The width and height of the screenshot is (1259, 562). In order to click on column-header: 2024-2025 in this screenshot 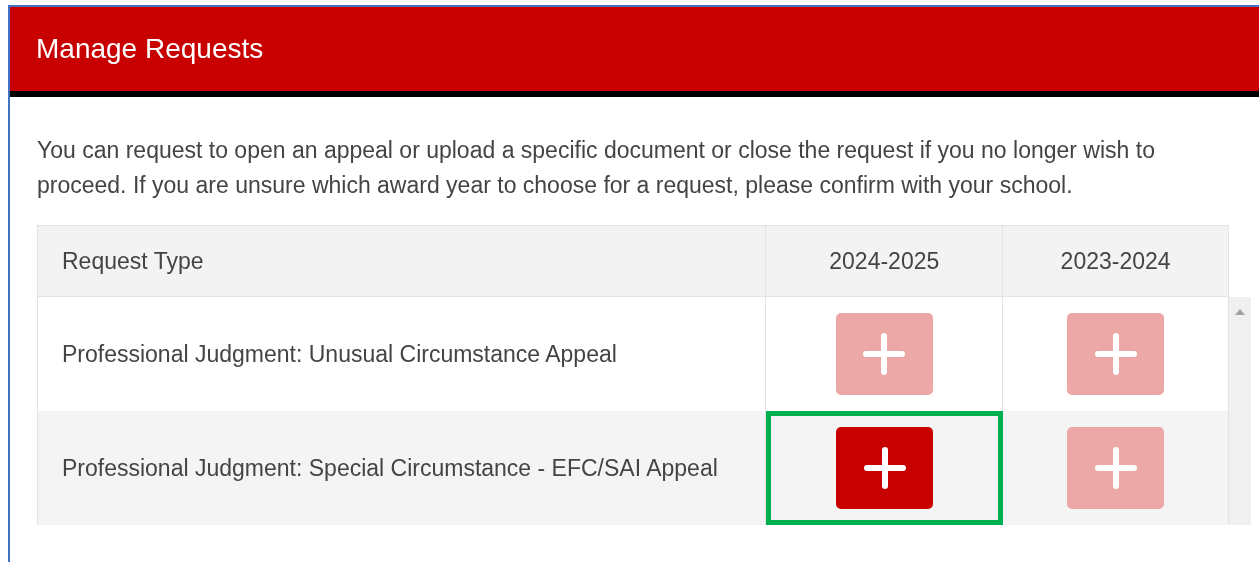, I will do `click(885, 261)`.